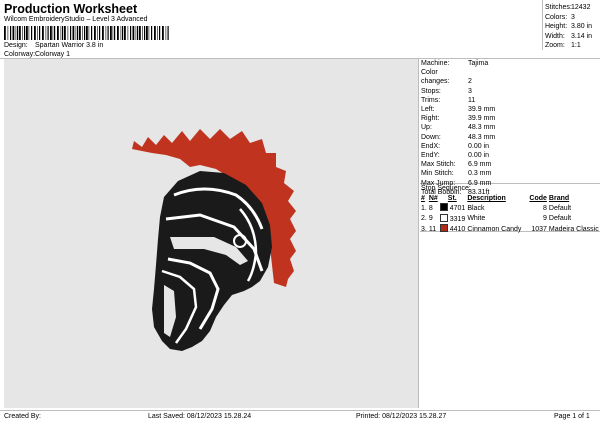 The image size is (600, 424). What do you see at coordinates (486, 198) in the screenshot?
I see `col-description: Description` at bounding box center [486, 198].